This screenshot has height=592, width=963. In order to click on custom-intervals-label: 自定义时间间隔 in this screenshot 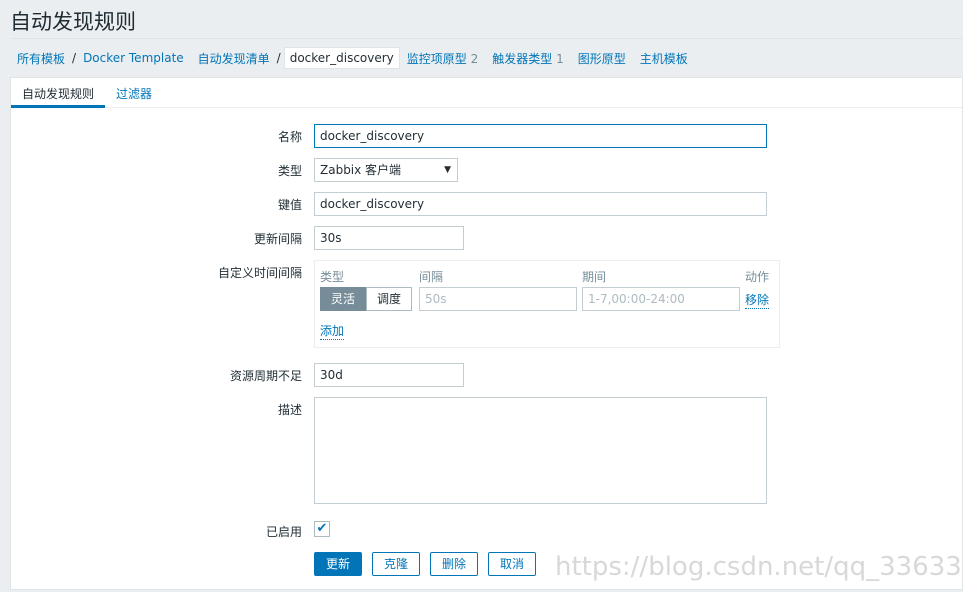, I will do `click(259, 273)`.